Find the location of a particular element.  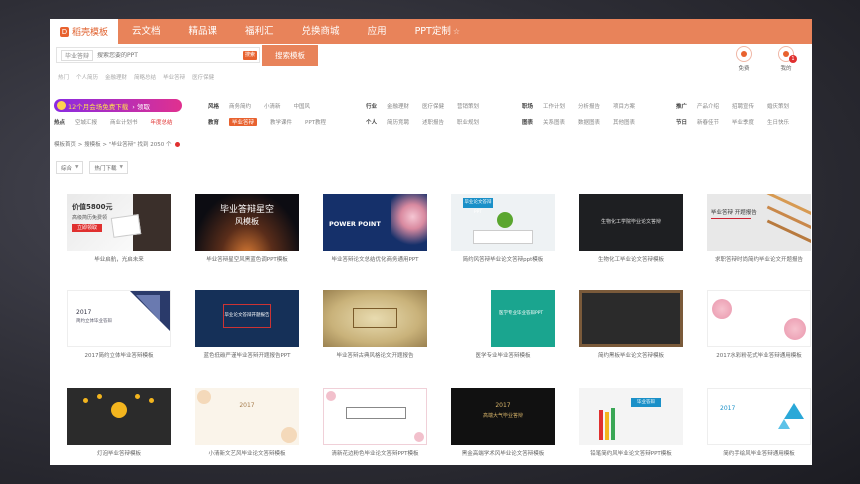

template-card: 2017 高端大气毕业答辩 黑金高端学术风毕业论文答辩模板 is located at coordinates (503, 422).